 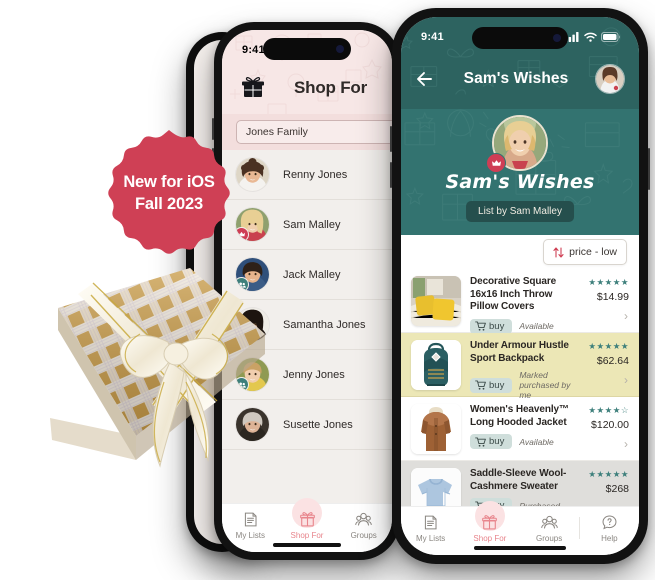 What do you see at coordinates (600, 289) in the screenshot?
I see `product-meta: ★★★★★ $14.99` at bounding box center [600, 289].